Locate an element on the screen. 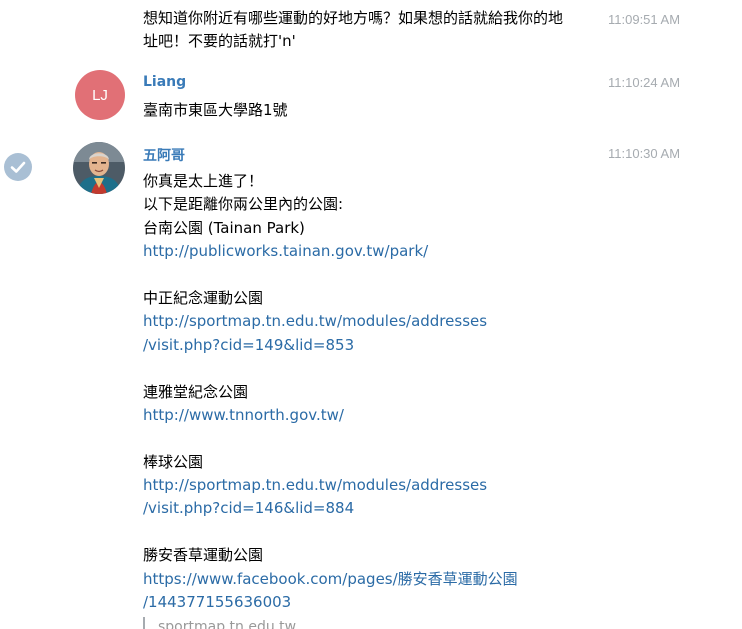 This screenshot has height=629, width=742. sender-name: 五阿哥 is located at coordinates (164, 155).